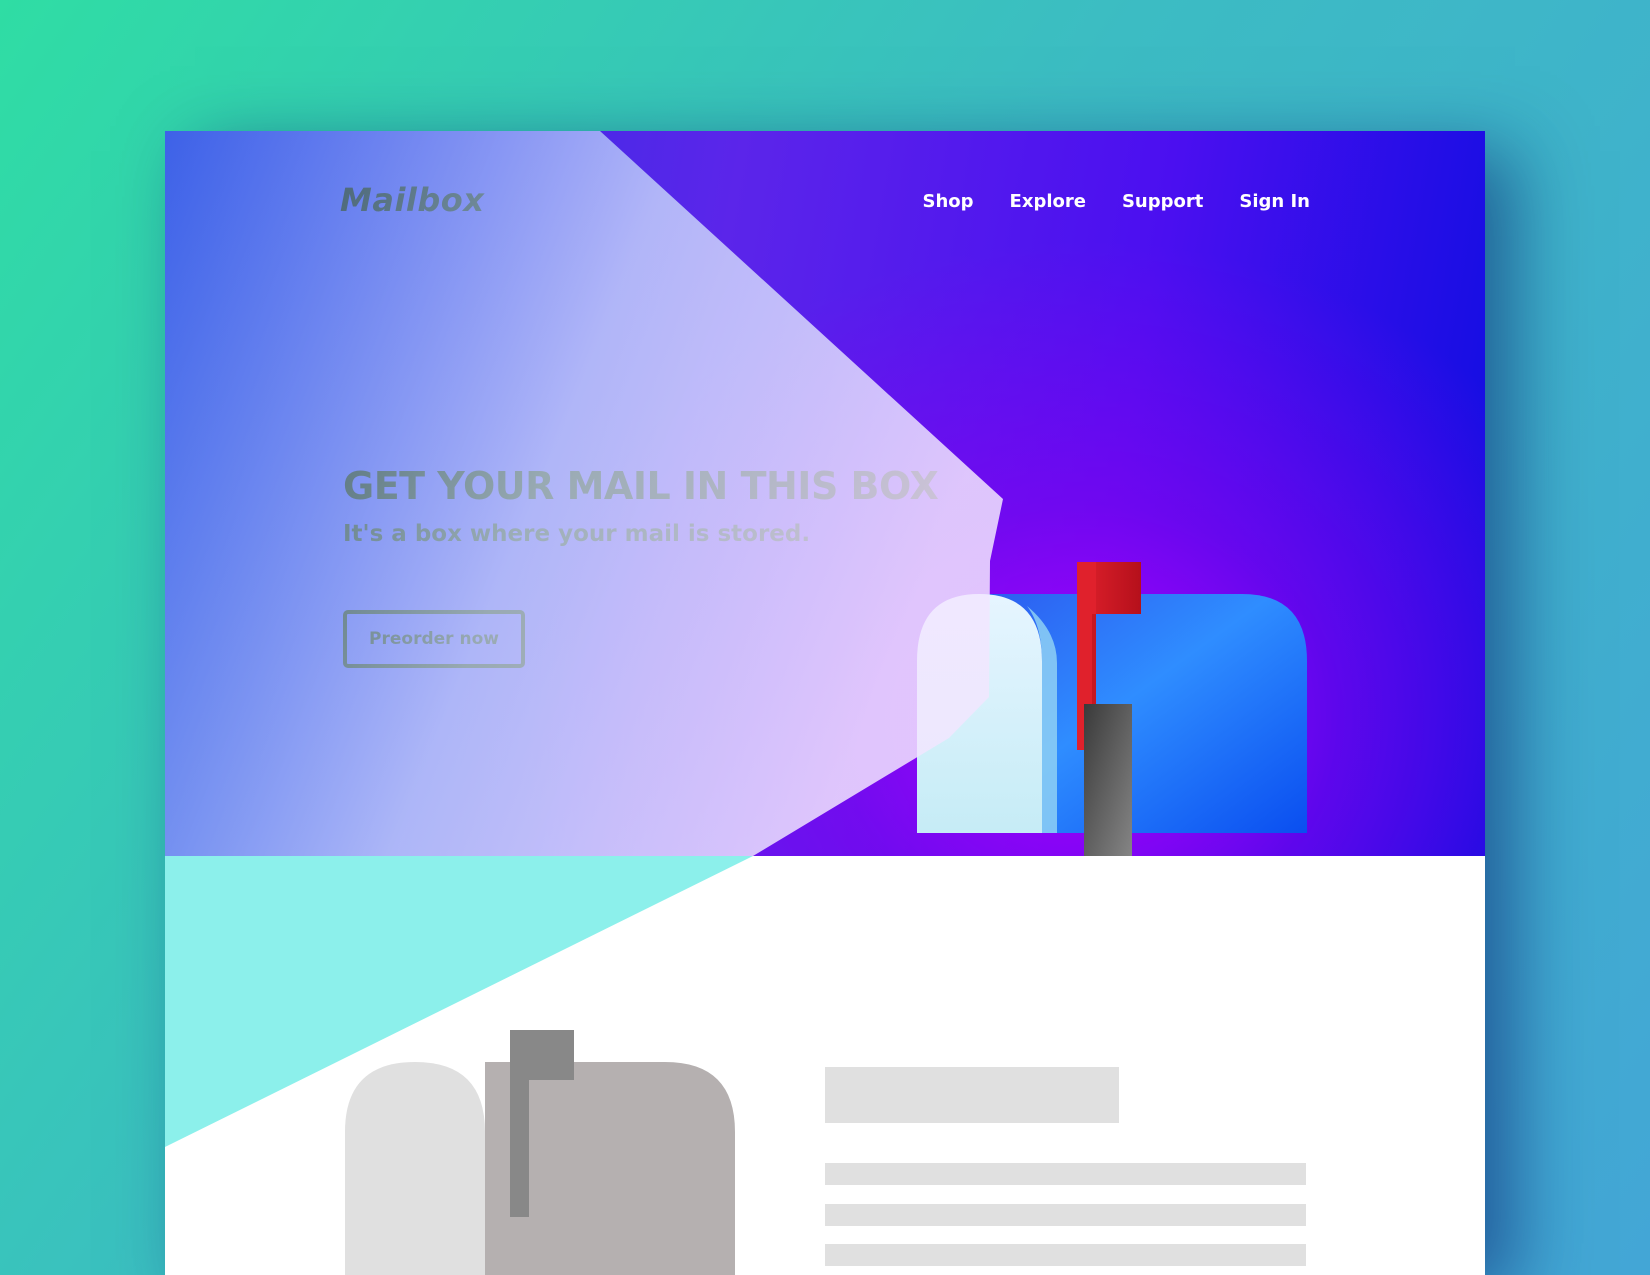  What do you see at coordinates (1098, 201) in the screenshot?
I see `main-nav: Shop Explore Support Sign In` at bounding box center [1098, 201].